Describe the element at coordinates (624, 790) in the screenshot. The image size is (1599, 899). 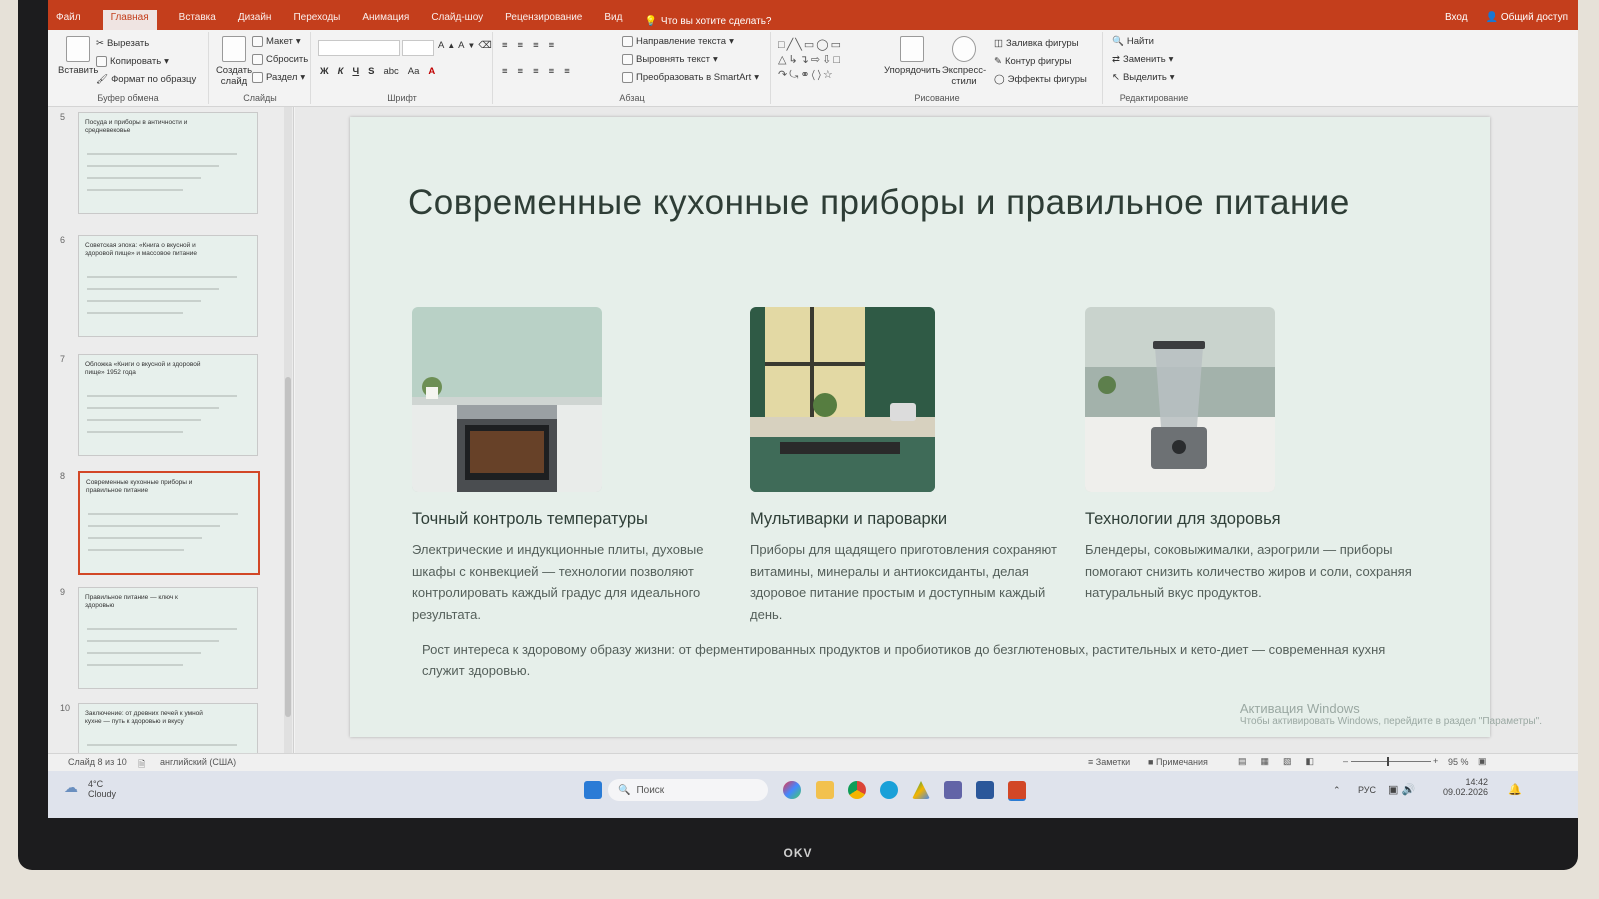
I see `search-icon: 🔍` at that location.